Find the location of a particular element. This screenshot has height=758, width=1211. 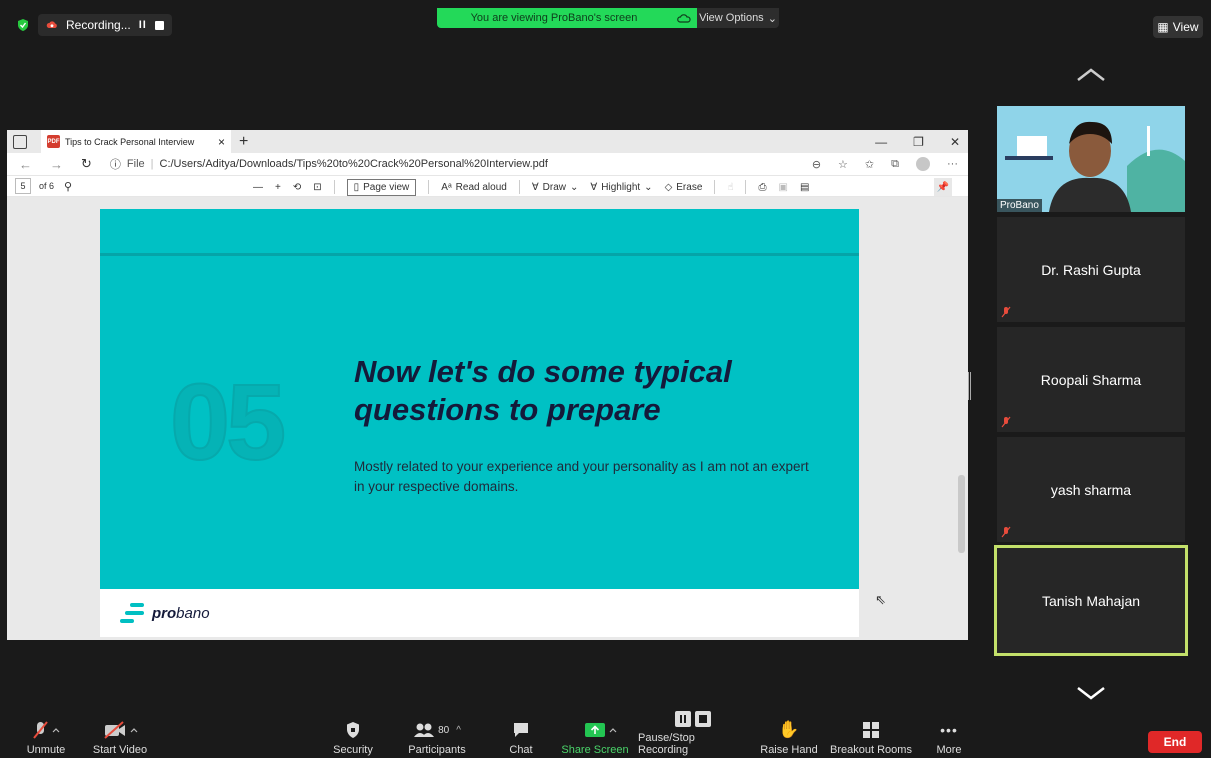

pause-recording-button: II is located at coordinates (143, 25).